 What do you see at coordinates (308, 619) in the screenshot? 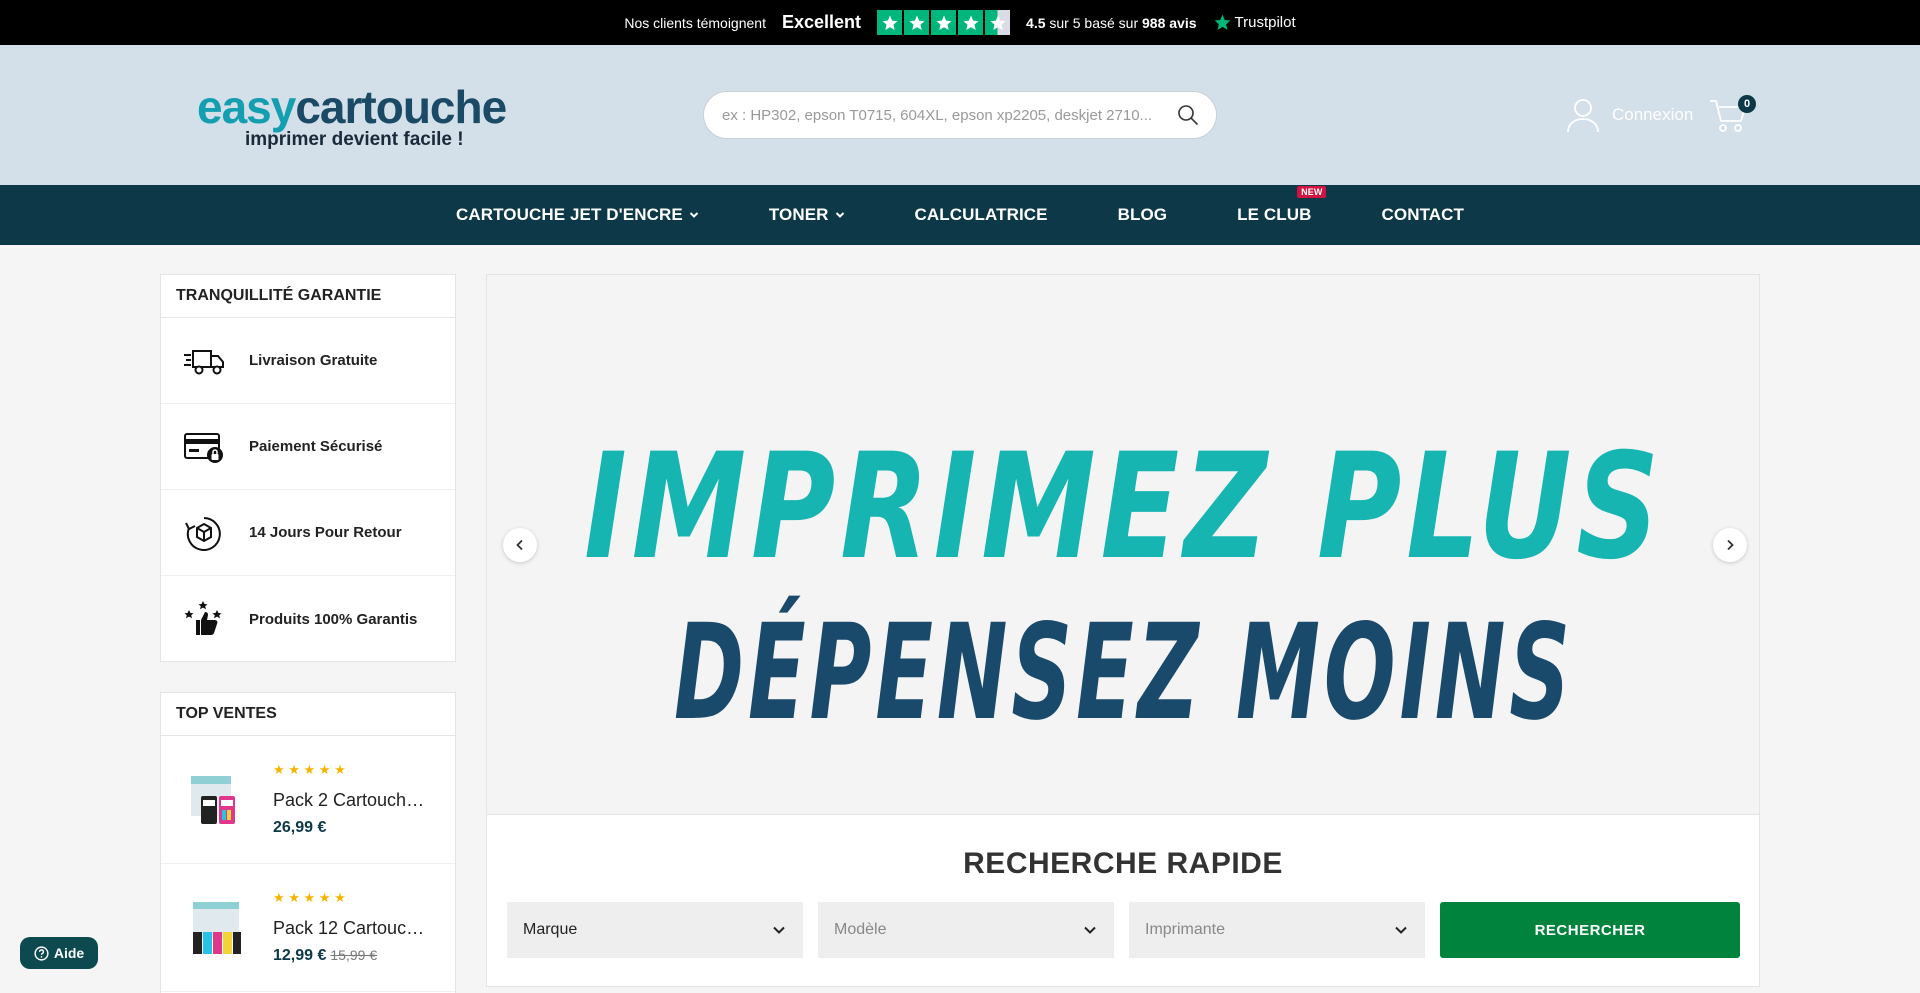
I see `guarantee-item: Produits 100% Garantis` at bounding box center [308, 619].